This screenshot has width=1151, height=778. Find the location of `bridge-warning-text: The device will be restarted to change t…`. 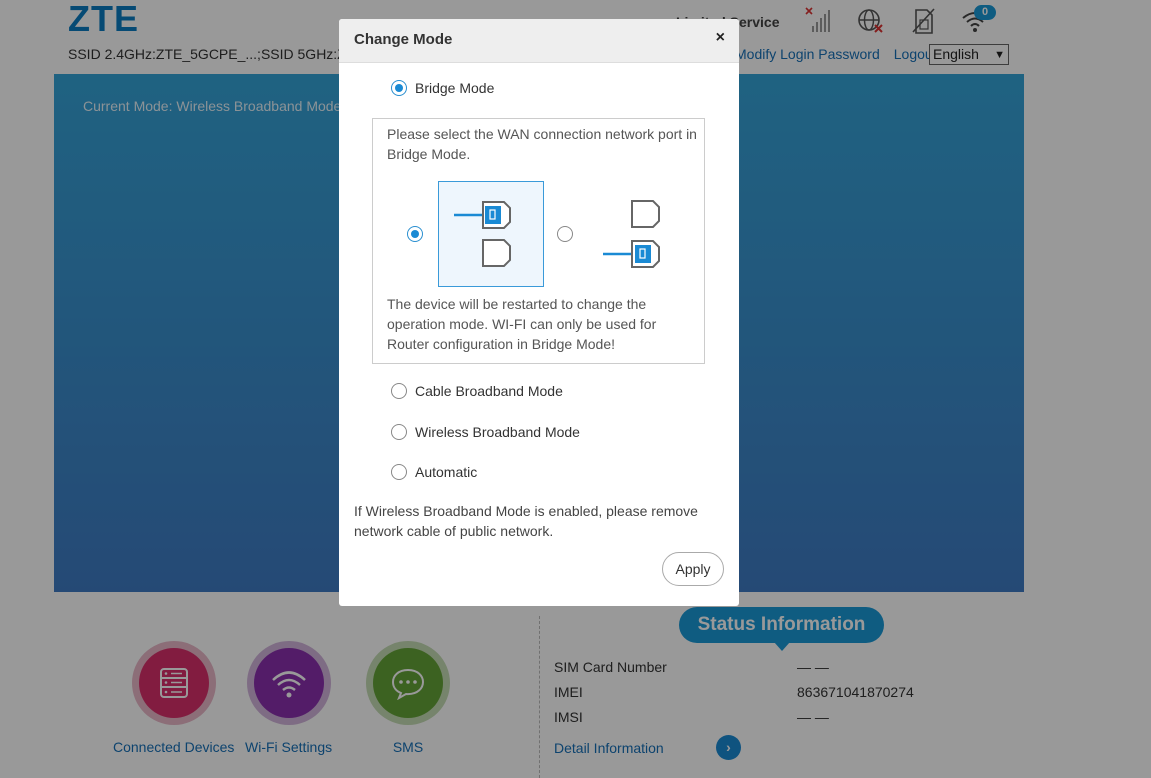

bridge-warning-text: The device will be restarted to change t… is located at coordinates (522, 324).